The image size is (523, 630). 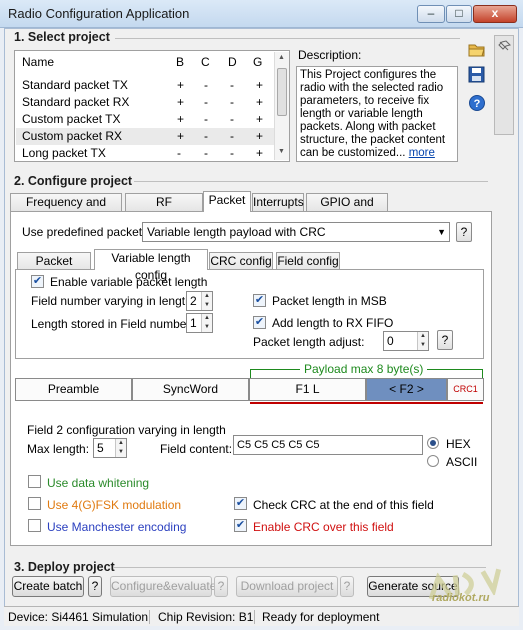 What do you see at coordinates (281, 151) in the screenshot?
I see `scroll-down-icon: ▼` at bounding box center [281, 151].